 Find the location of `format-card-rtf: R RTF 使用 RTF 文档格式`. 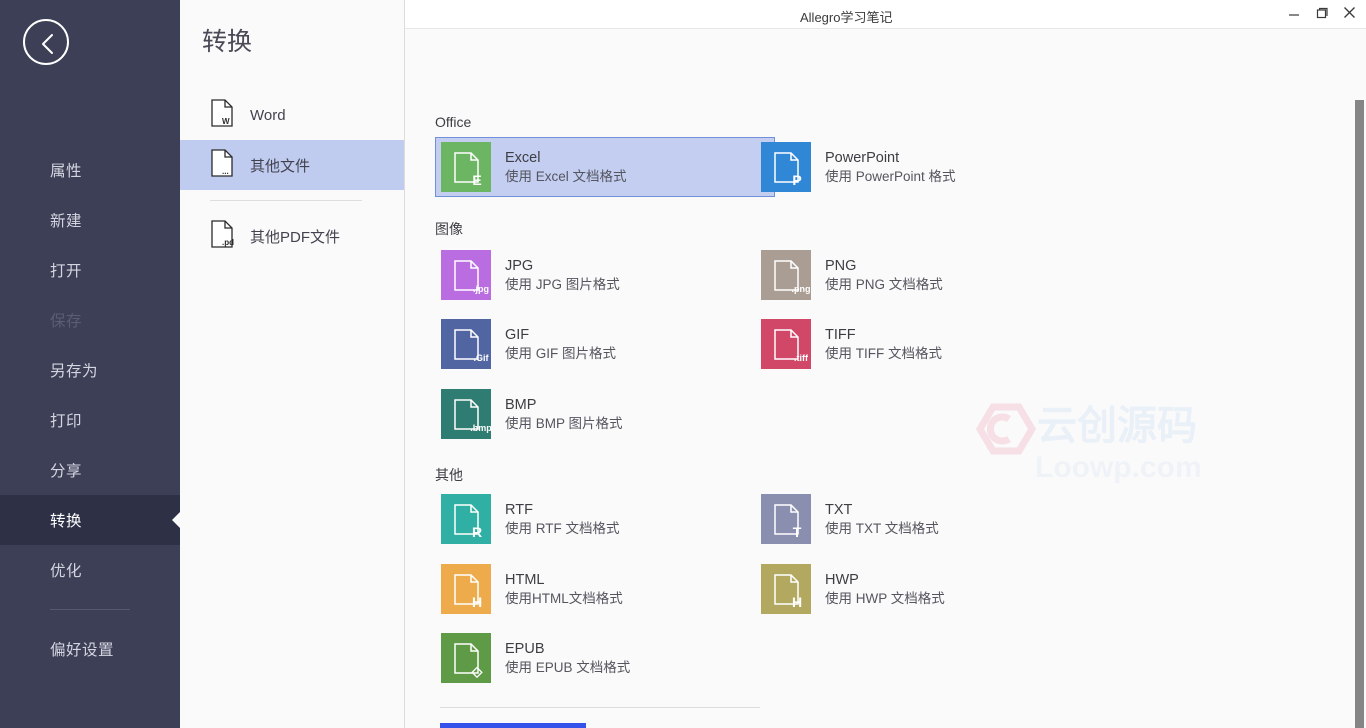

format-card-rtf: R RTF 使用 RTF 文档格式 is located at coordinates (605, 519).